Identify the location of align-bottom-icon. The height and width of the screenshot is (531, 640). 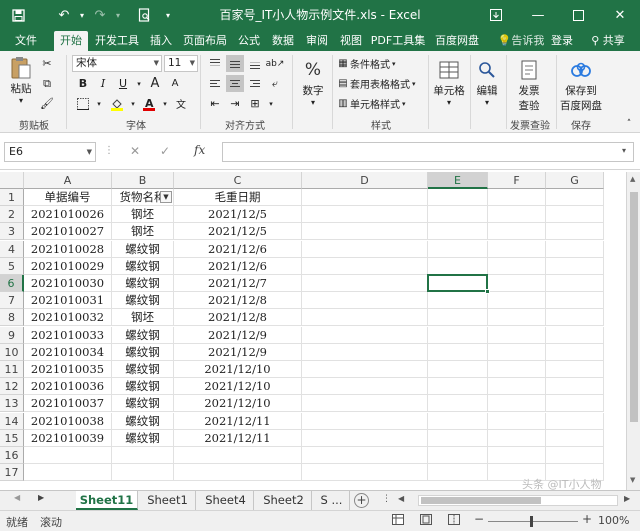
(255, 63).